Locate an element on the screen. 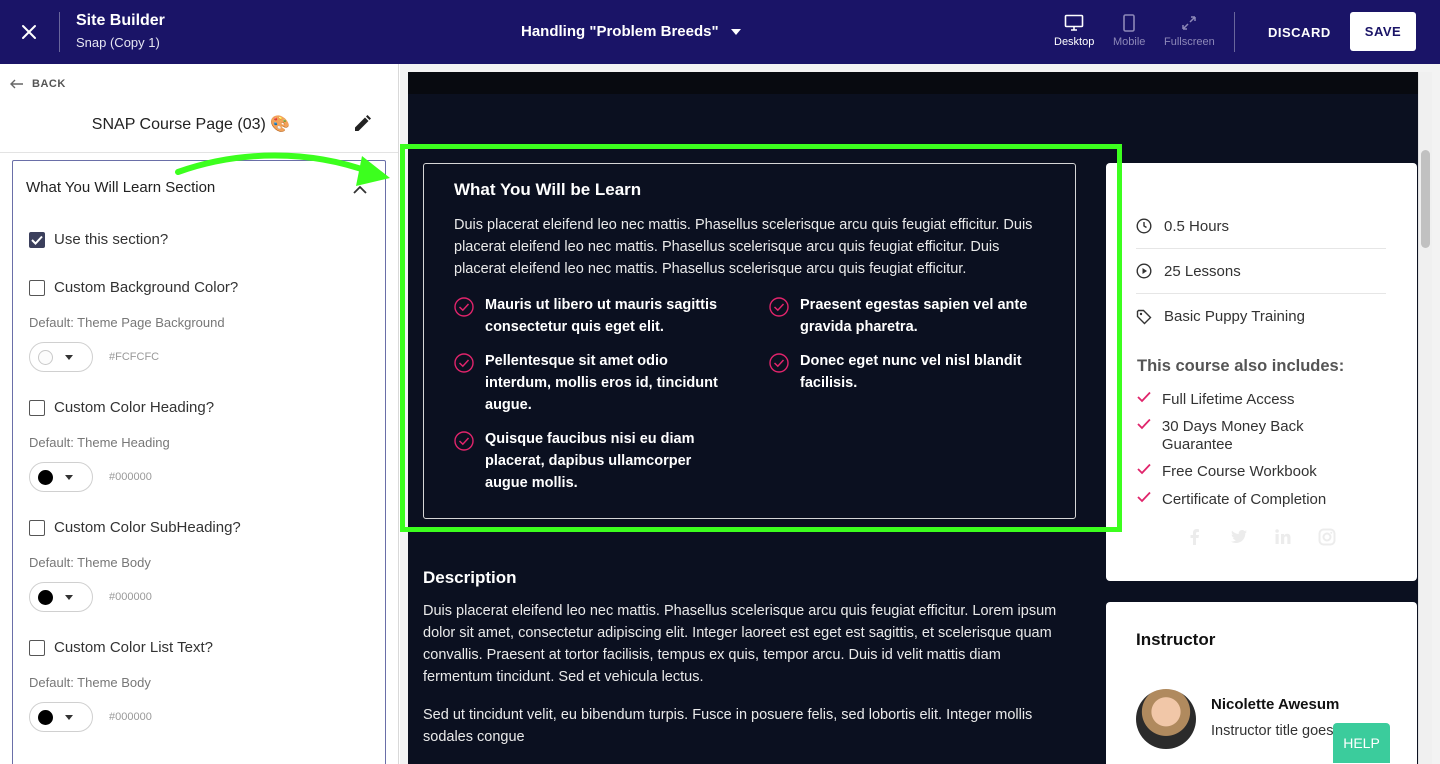  custom-list-text-option: Custom Color List Text? is located at coordinates (121, 647).